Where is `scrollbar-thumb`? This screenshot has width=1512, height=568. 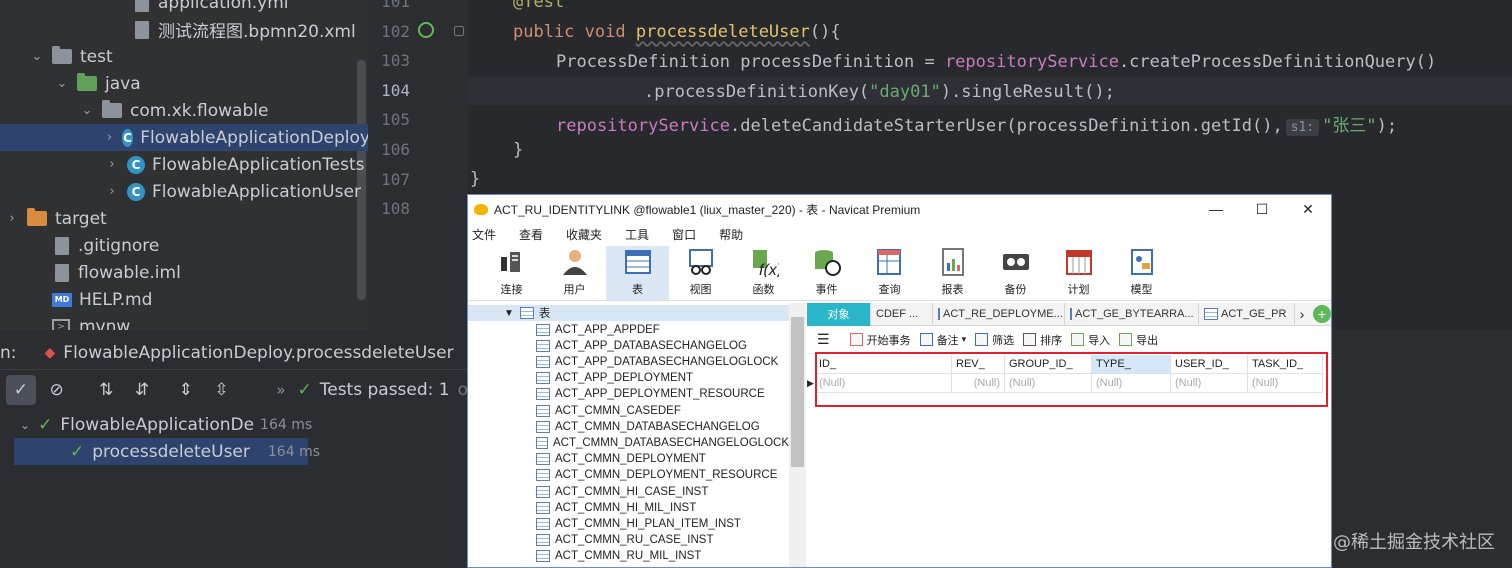 scrollbar-thumb is located at coordinates (797, 392).